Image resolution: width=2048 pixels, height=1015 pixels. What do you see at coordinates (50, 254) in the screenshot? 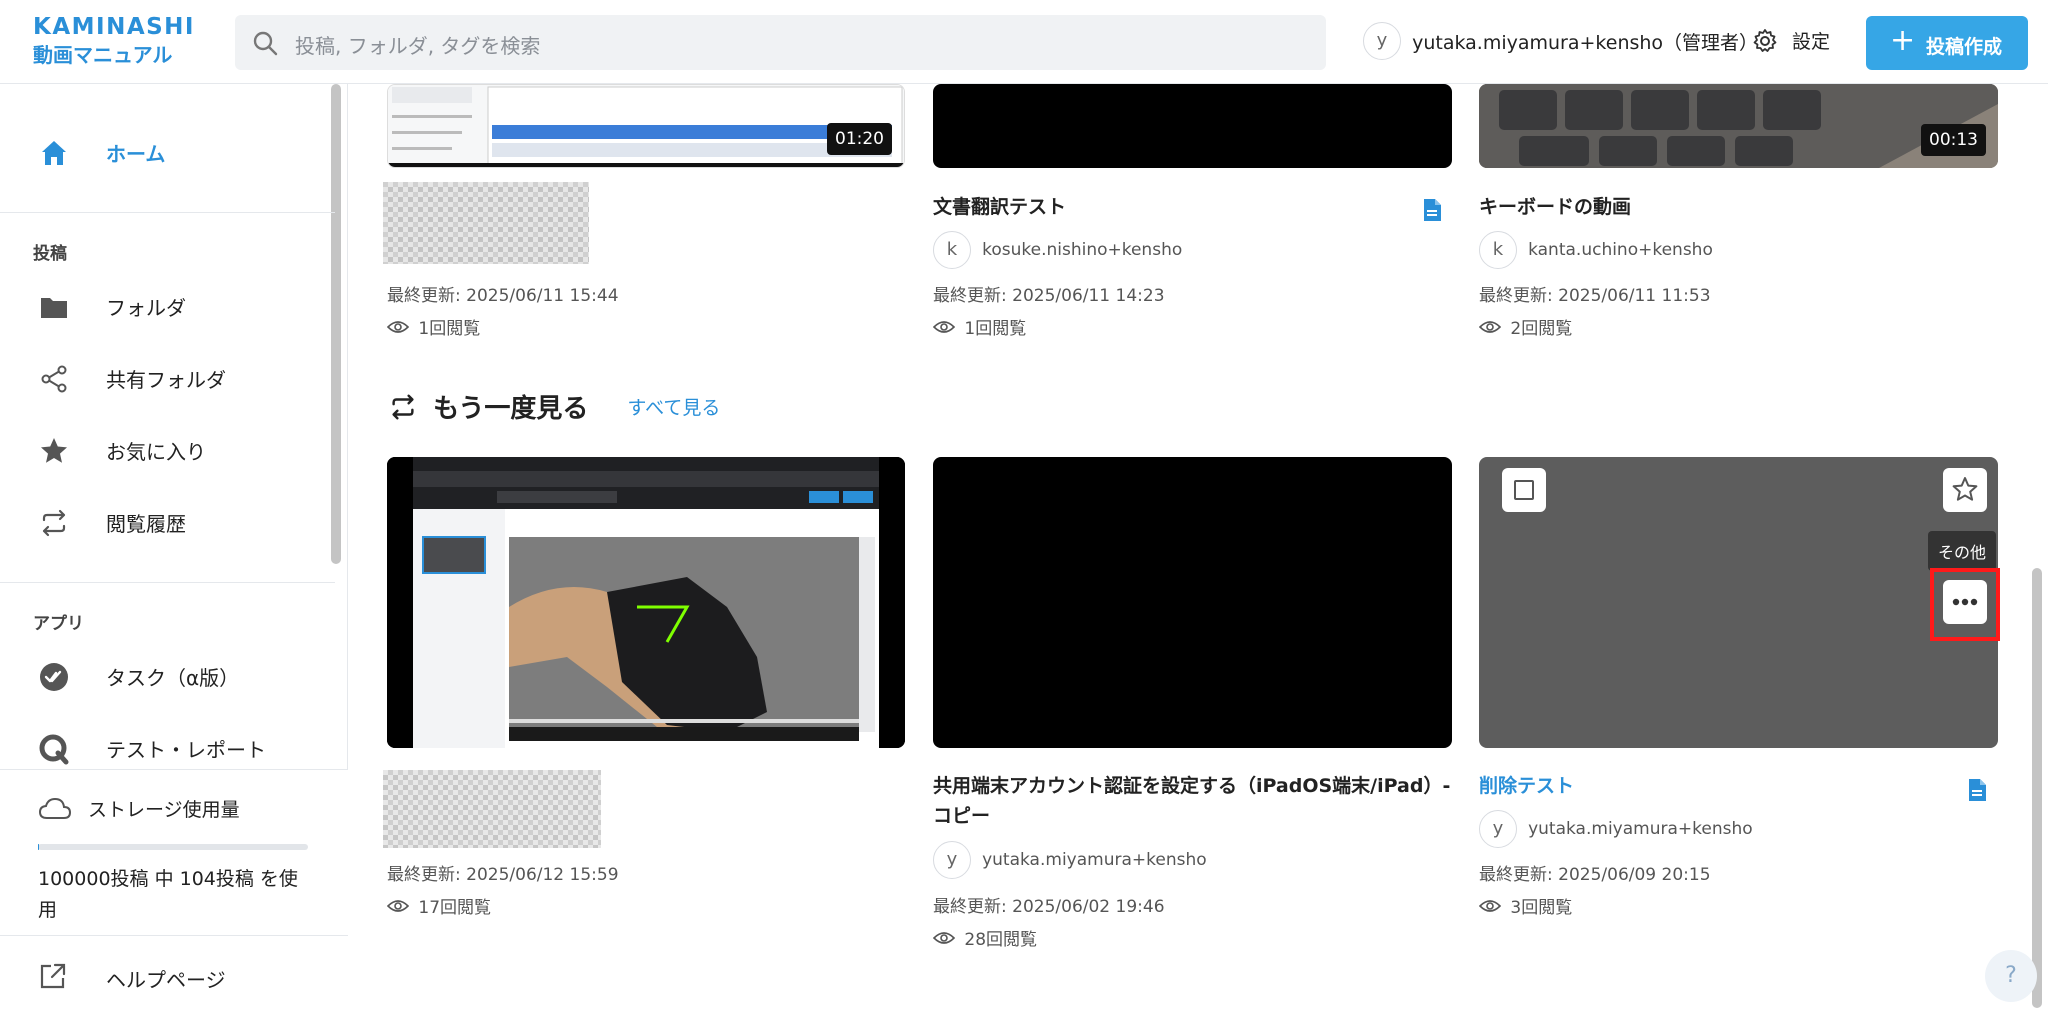
I see `section-label-posts: 投稿` at bounding box center [50, 254].